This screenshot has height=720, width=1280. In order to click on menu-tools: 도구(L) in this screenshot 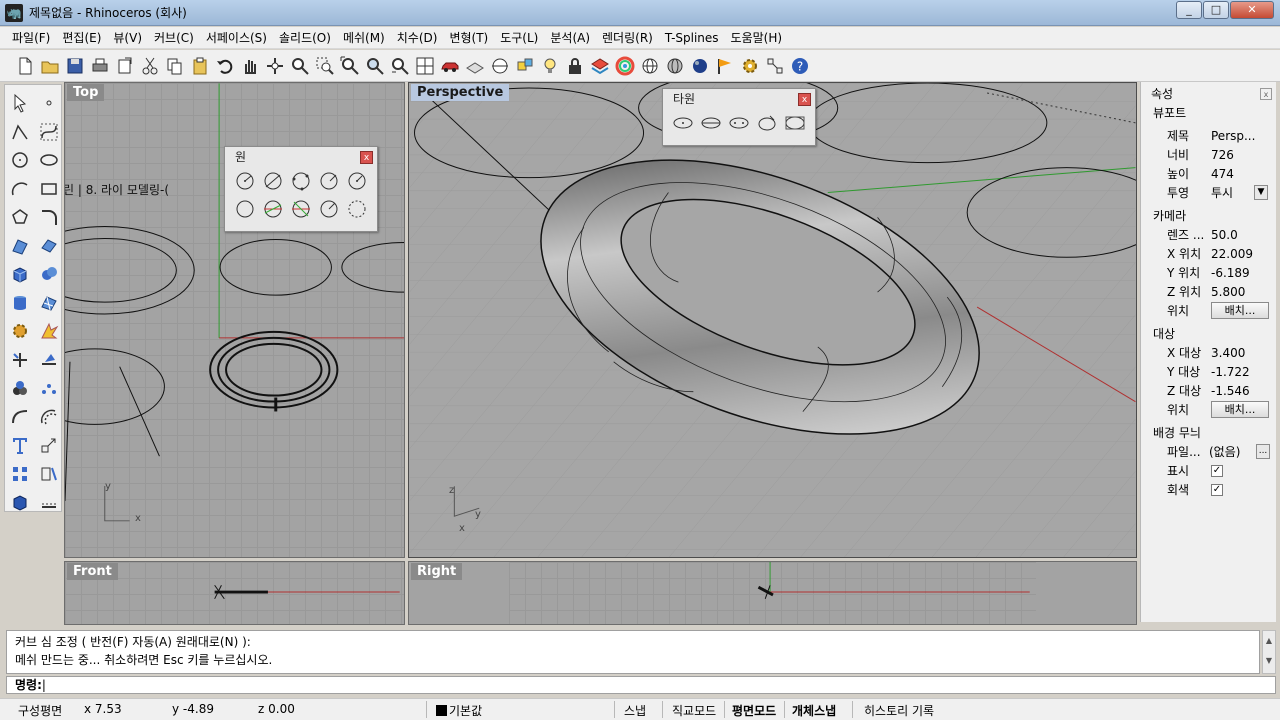, I will do `click(519, 38)`.